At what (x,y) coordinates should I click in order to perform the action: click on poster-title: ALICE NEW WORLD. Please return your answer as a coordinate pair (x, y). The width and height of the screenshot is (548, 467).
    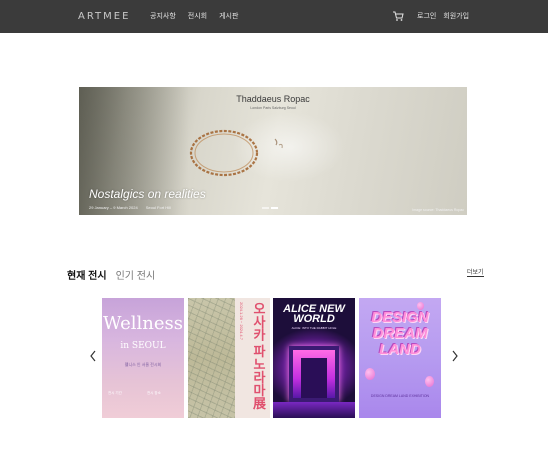
    Looking at the image, I should click on (314, 314).